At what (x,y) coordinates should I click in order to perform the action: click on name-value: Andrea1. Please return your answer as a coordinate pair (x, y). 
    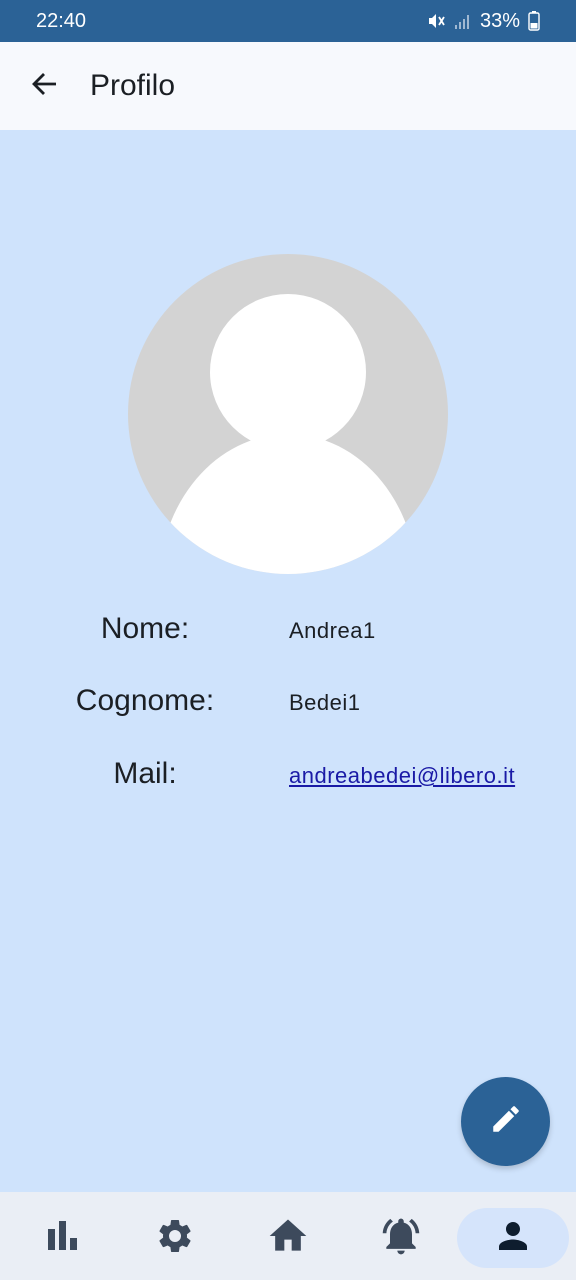
    Looking at the image, I should click on (332, 630).